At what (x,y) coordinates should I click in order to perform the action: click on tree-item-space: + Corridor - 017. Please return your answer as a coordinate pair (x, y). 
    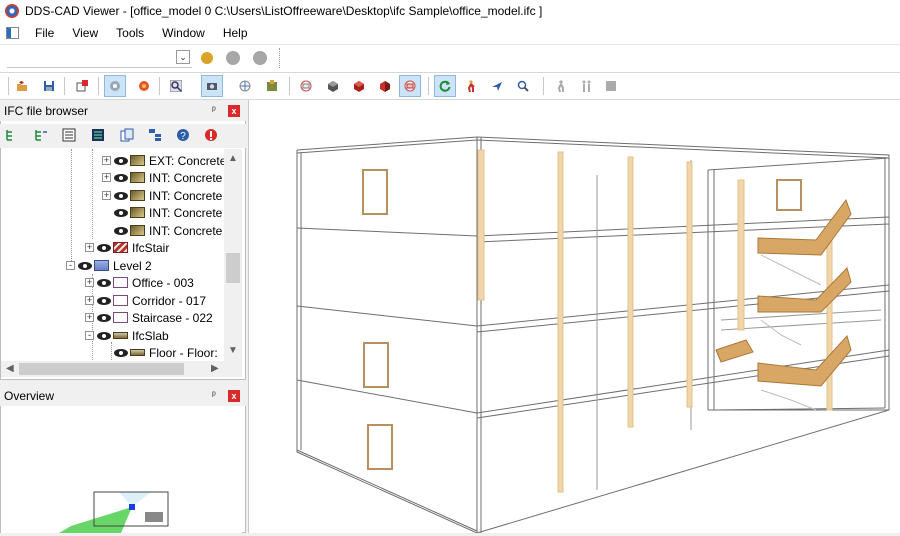
    Looking at the image, I should click on (145, 300).